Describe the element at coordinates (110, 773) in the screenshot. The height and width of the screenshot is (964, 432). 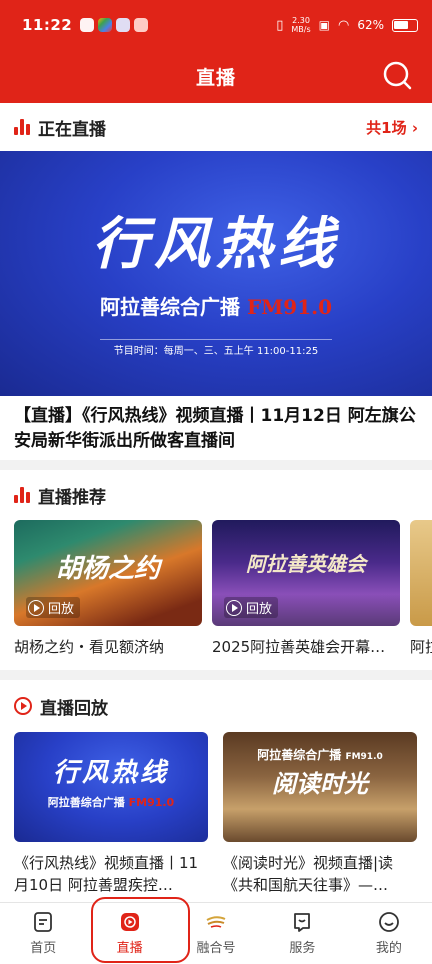
I see `replay-thumb-title: 行风热线` at that location.